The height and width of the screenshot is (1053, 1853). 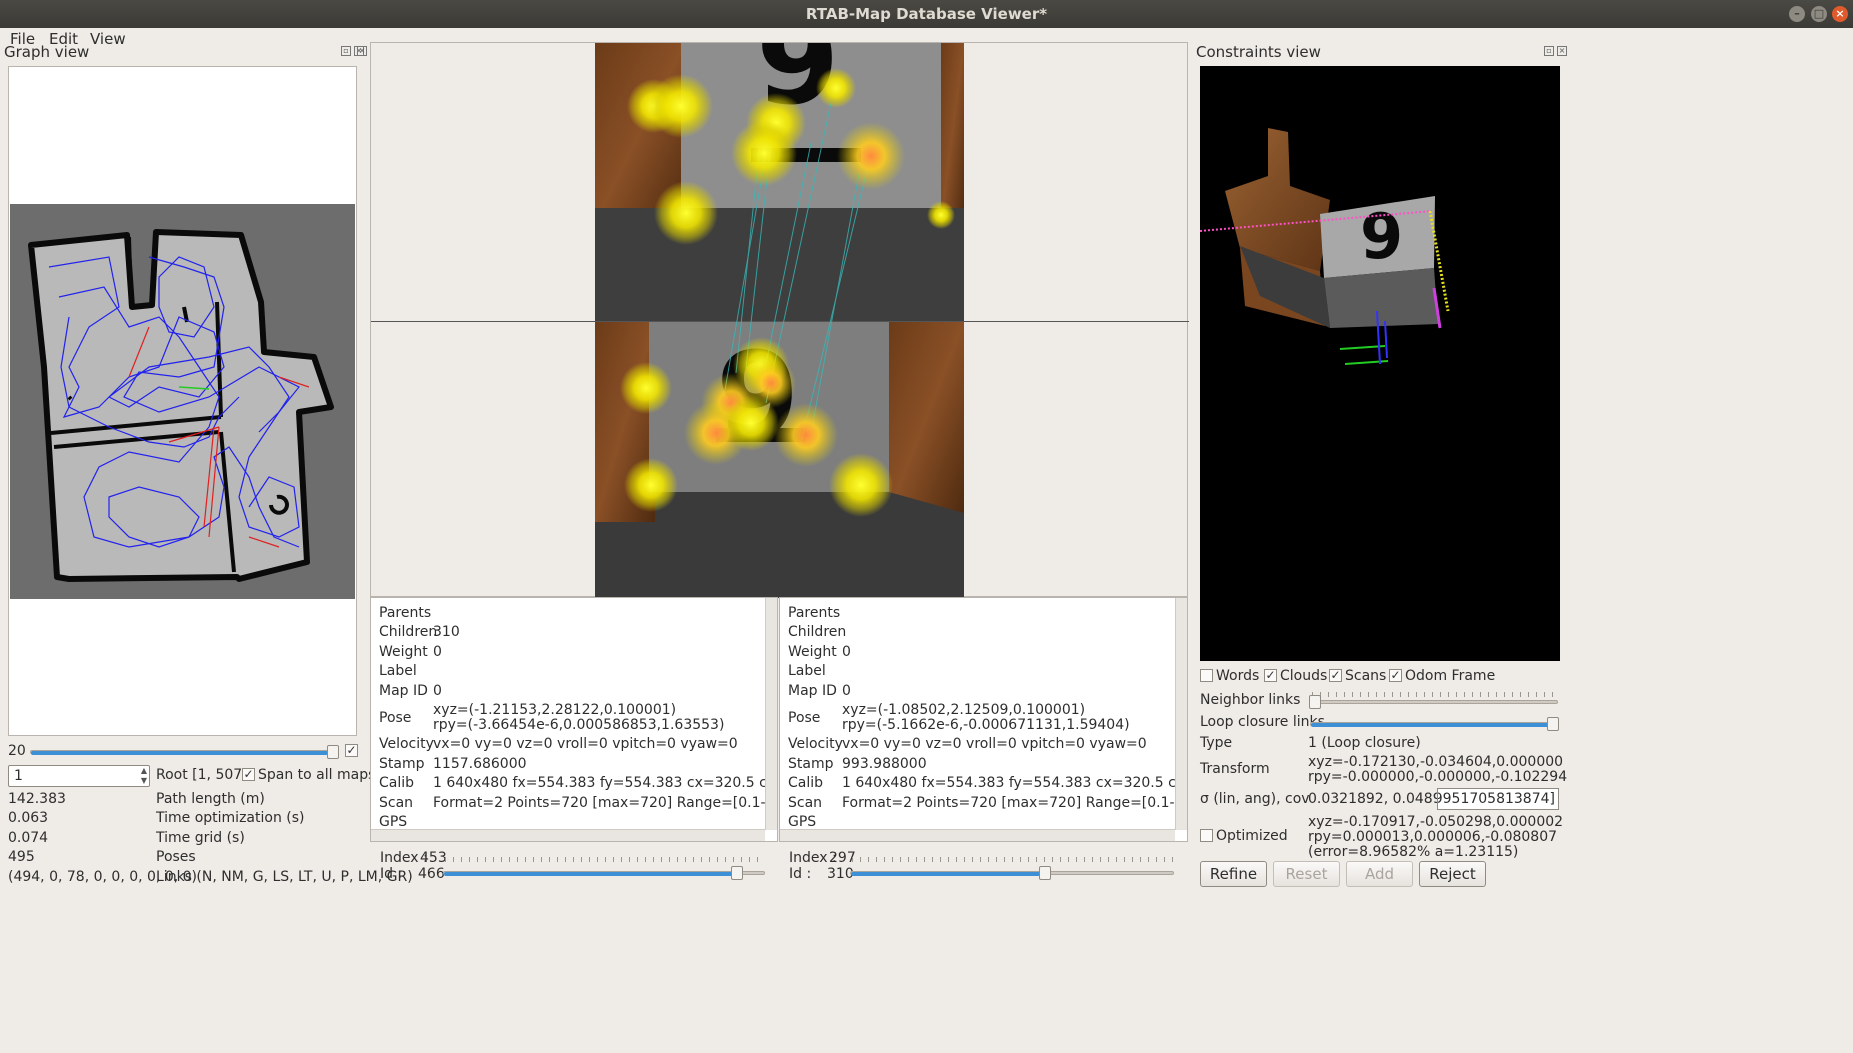 What do you see at coordinates (800, 874) in the screenshot?
I see `right-id-label: Id :` at bounding box center [800, 874].